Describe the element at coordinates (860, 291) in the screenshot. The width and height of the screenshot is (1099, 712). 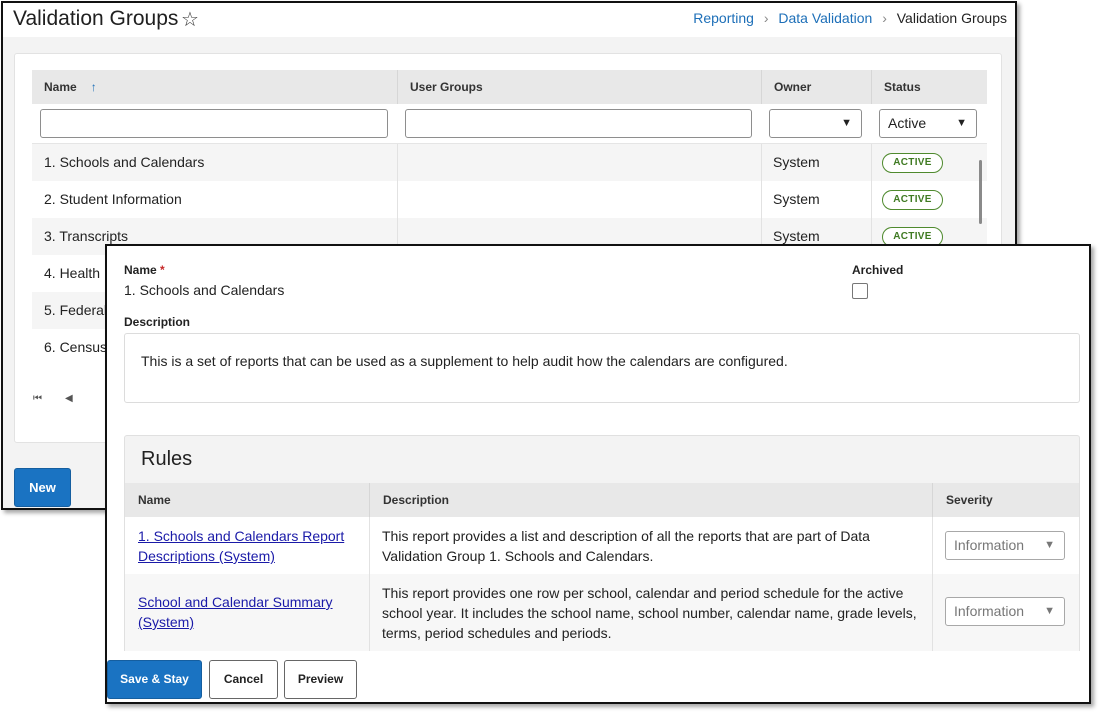
I see `archived-checkbox` at that location.